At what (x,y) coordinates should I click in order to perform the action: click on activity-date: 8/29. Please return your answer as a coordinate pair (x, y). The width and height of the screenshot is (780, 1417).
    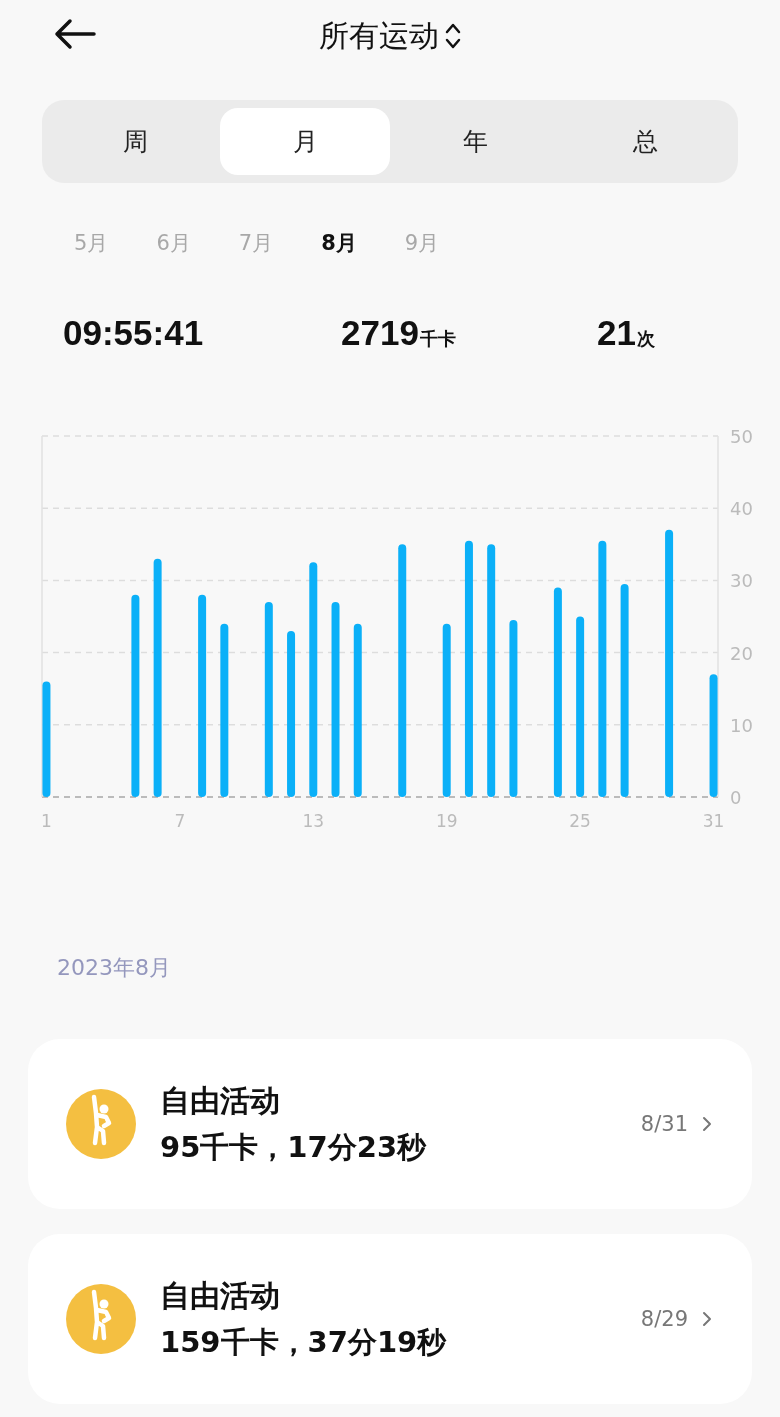
    Looking at the image, I should click on (664, 1319).